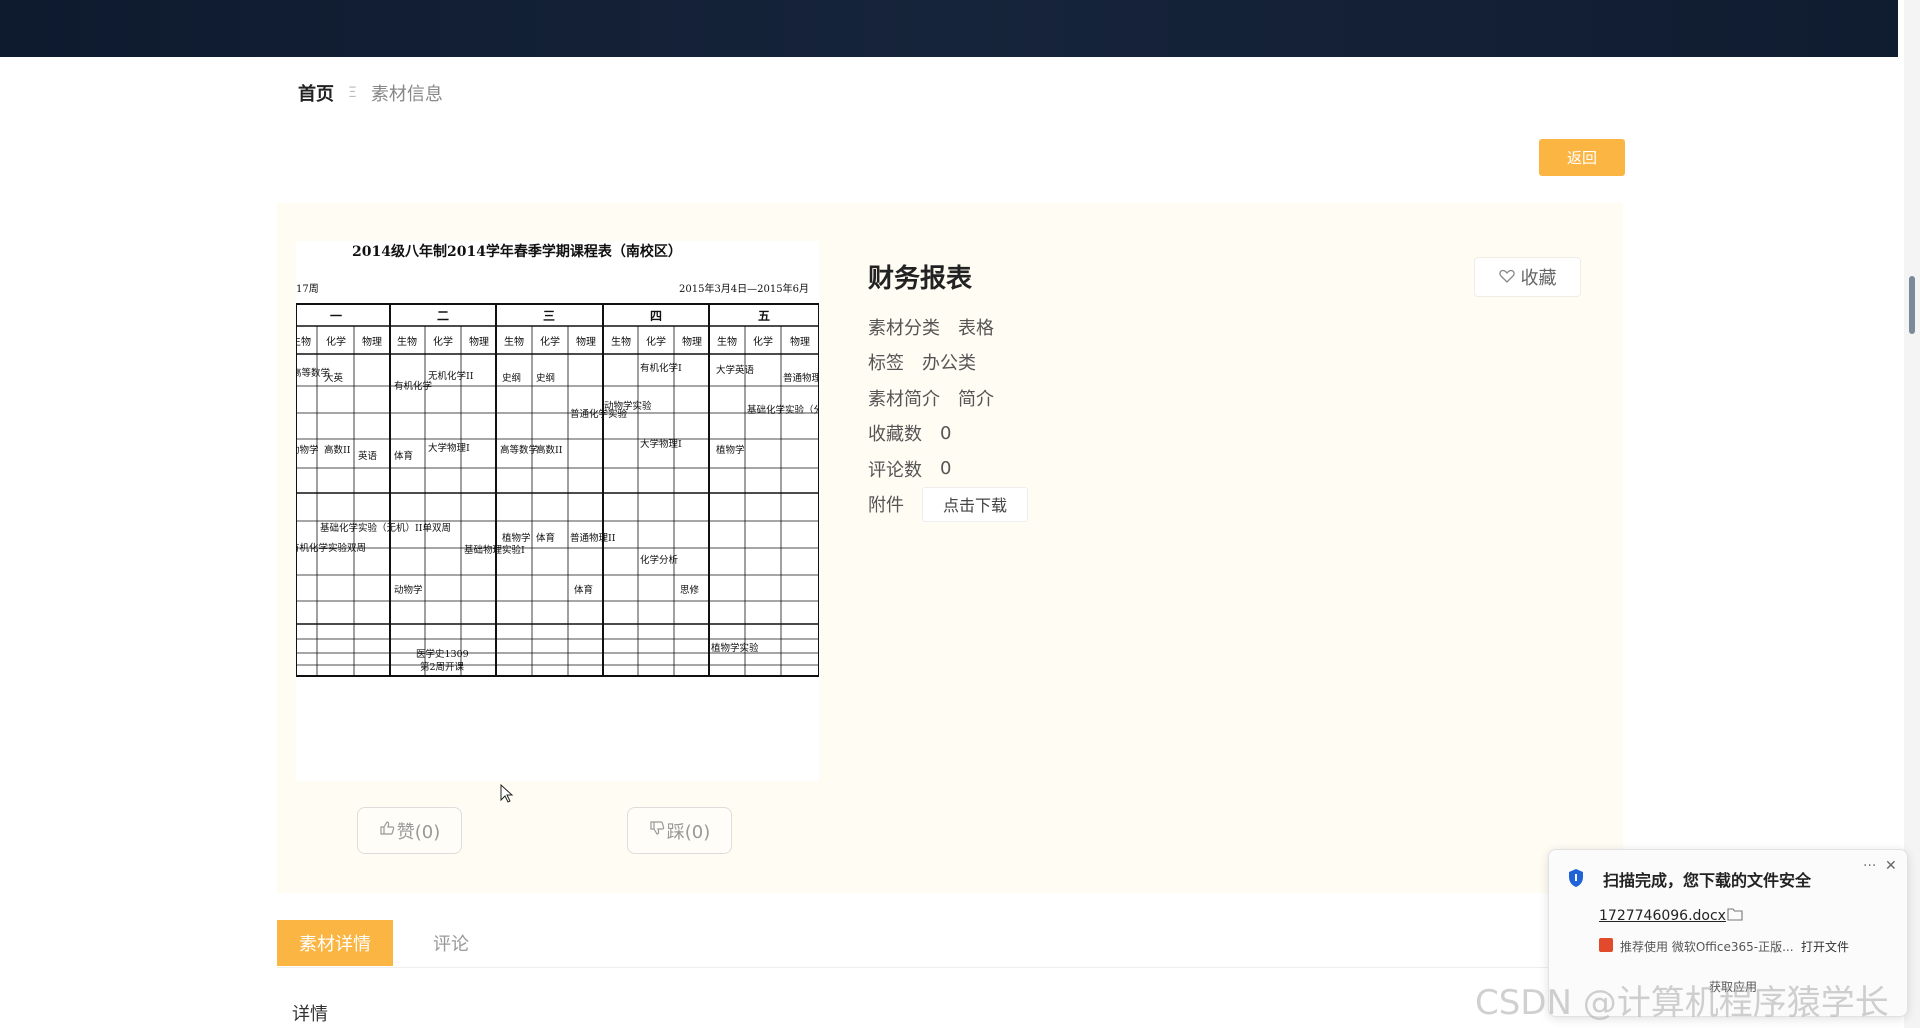 The image size is (1920, 1028). Describe the element at coordinates (783, 410) in the screenshot. I see `preview-cell: 基础化学实验（分析）单双周` at that location.